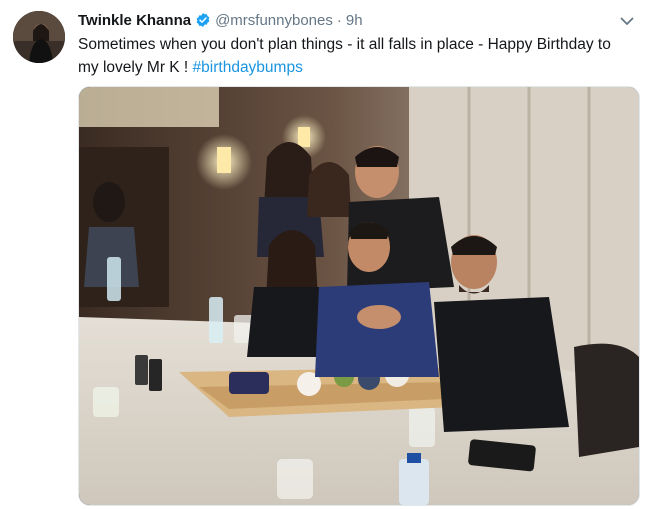  I want to click on author-avatar, so click(39, 37).